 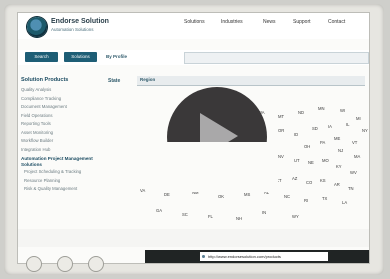 I want to click on address-bar: http://www.endorsesolution.com/products, so click(x=264, y=256).